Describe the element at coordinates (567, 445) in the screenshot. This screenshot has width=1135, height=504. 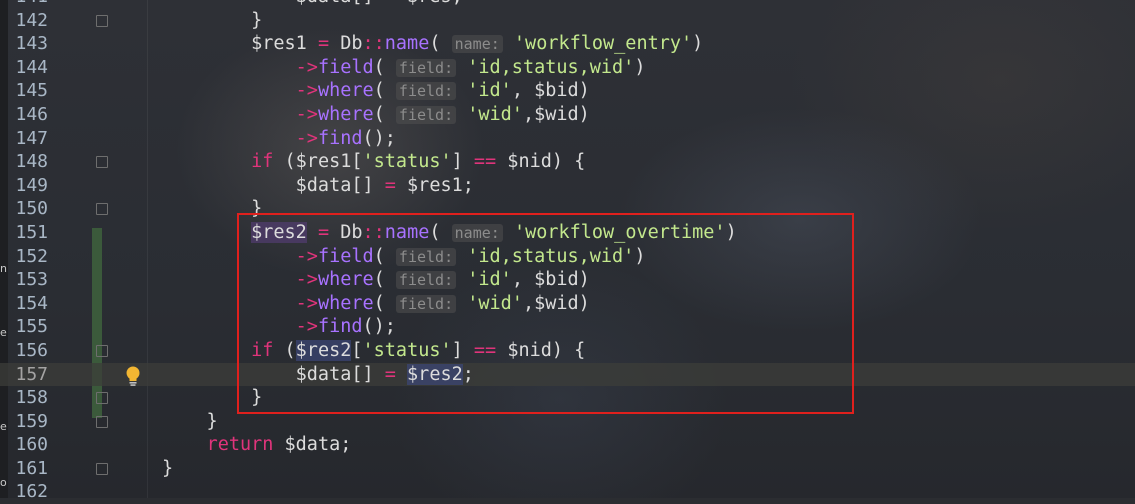
I see `code-line: 160 return $data;` at that location.